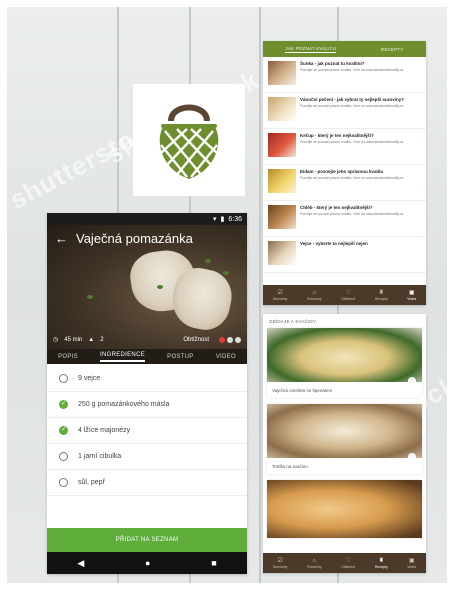 Image resolution: width=454 pixels, height=590 pixels. Describe the element at coordinates (196, 339) in the screenshot. I see `difficulty-label: Obtížnost` at that location.